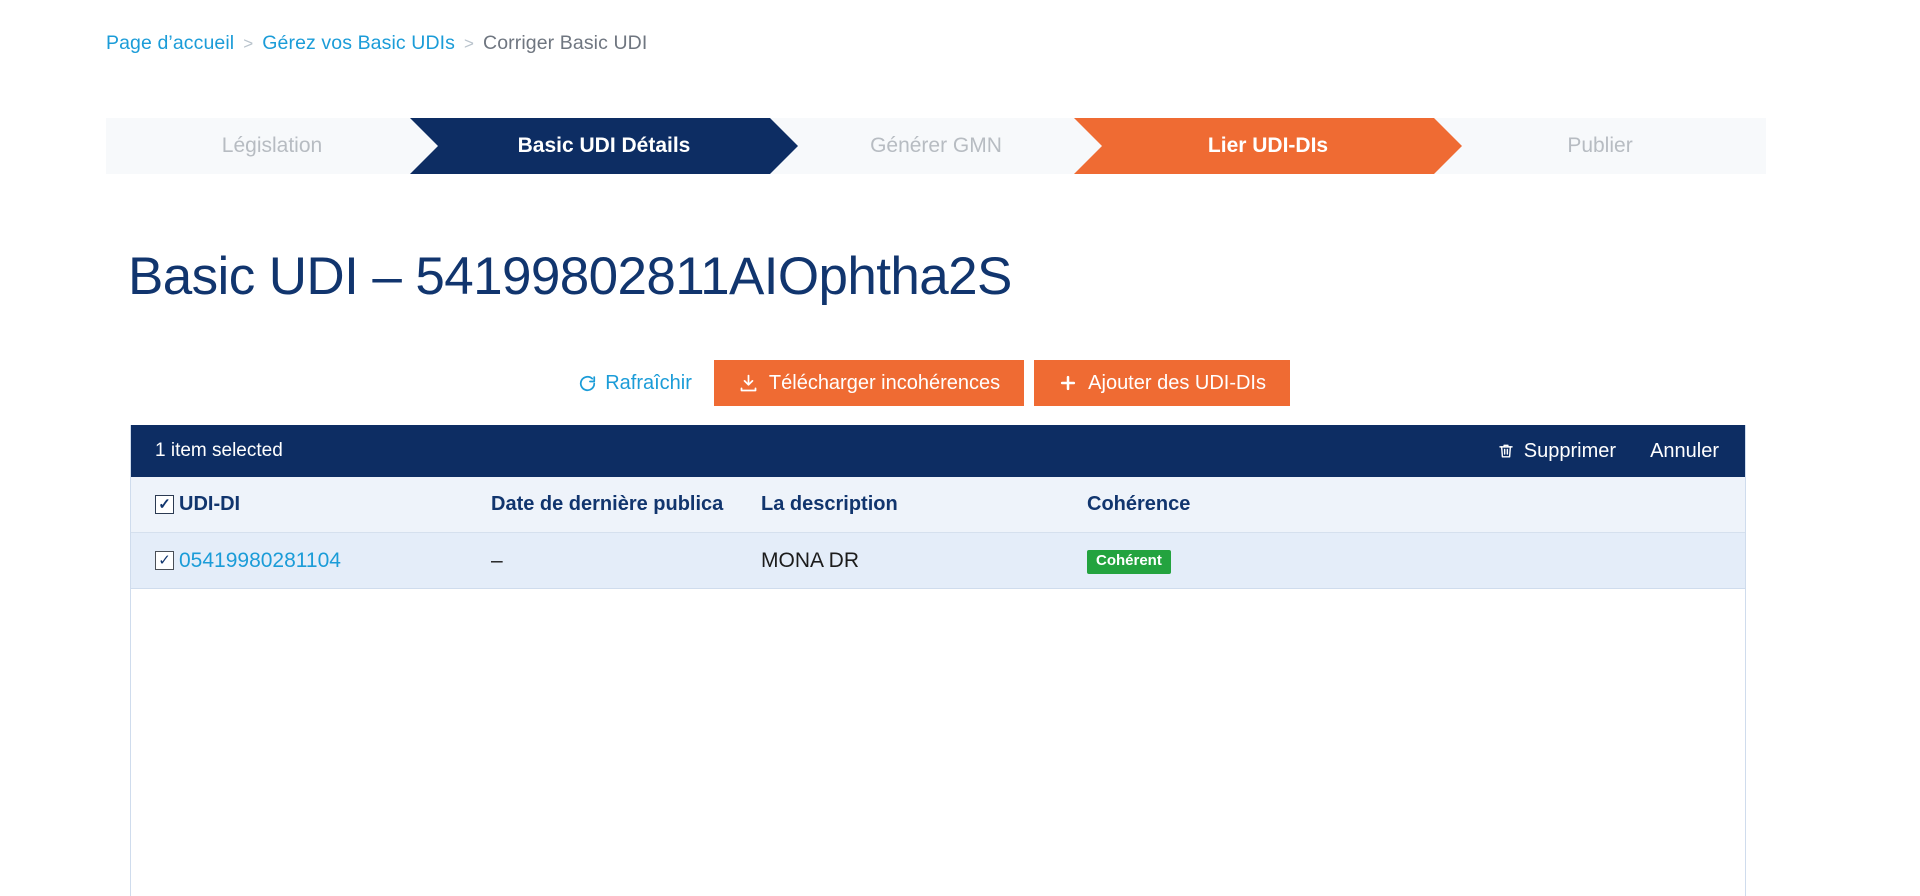 This screenshot has width=1920, height=896. Describe the element at coordinates (1416, 504) in the screenshot. I see `column-header-coherence: Cohérence` at that location.